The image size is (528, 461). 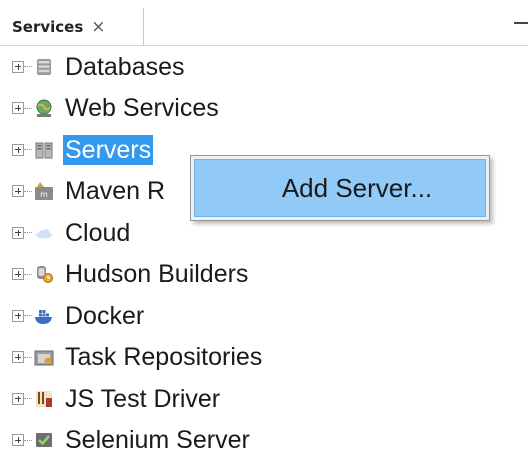 I want to click on tree-item-task-repositories: Task Repositories, so click(x=264, y=358).